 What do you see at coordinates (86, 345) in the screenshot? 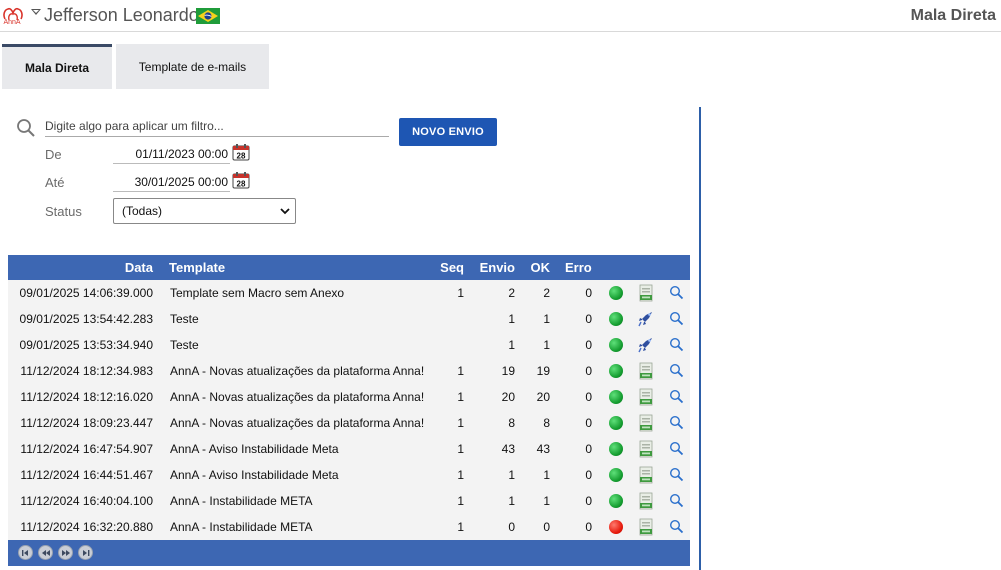
I see `cell-data: 09/01/2025 13:53:34.940` at bounding box center [86, 345].